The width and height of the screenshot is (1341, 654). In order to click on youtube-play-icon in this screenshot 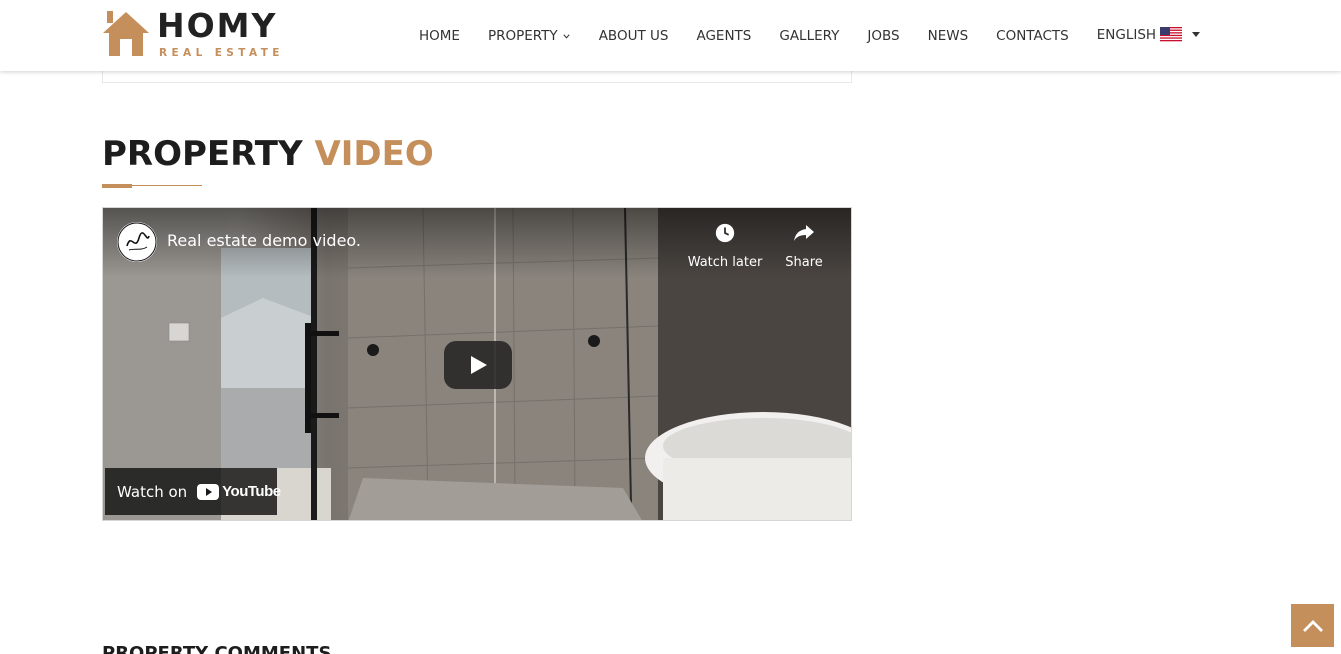, I will do `click(208, 491)`.